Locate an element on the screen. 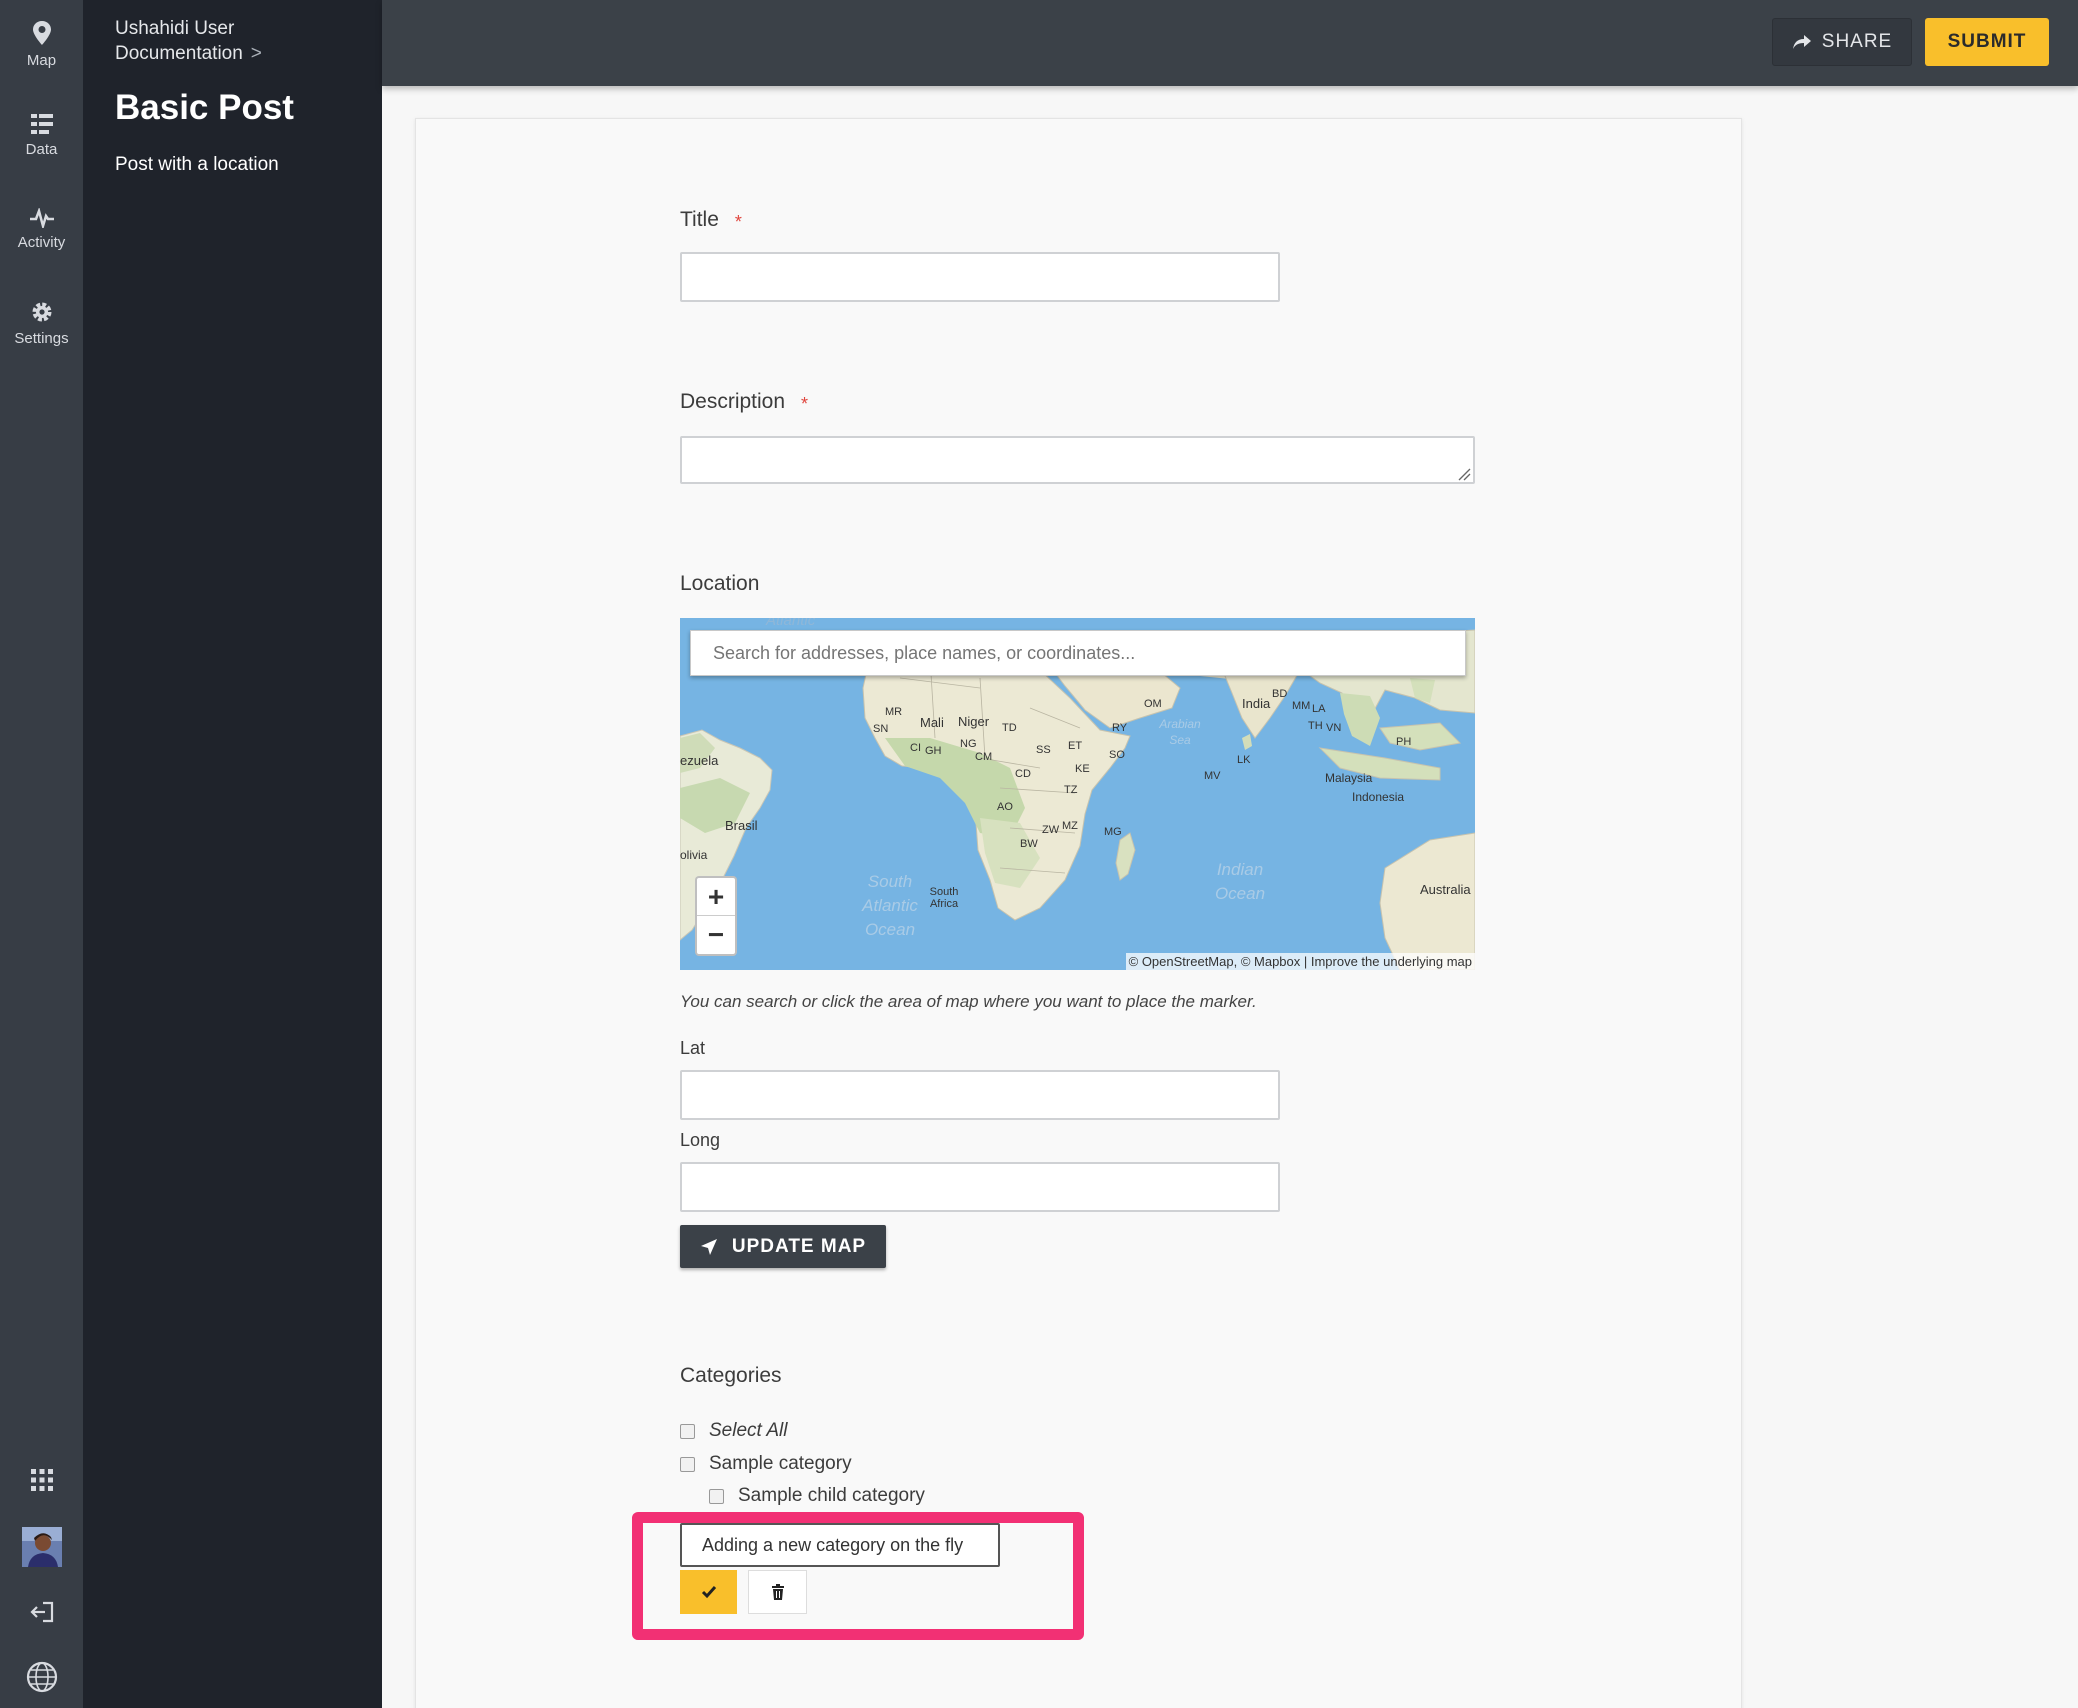  long-label: Long is located at coordinates (700, 1140).